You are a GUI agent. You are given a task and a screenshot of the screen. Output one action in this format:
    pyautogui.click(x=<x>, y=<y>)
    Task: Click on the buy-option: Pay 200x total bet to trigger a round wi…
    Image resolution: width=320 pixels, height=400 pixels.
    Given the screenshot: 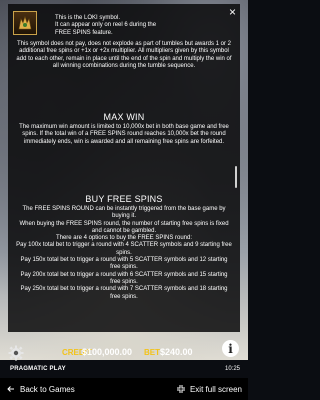 What is the action you would take?
    pyautogui.click(x=124, y=278)
    